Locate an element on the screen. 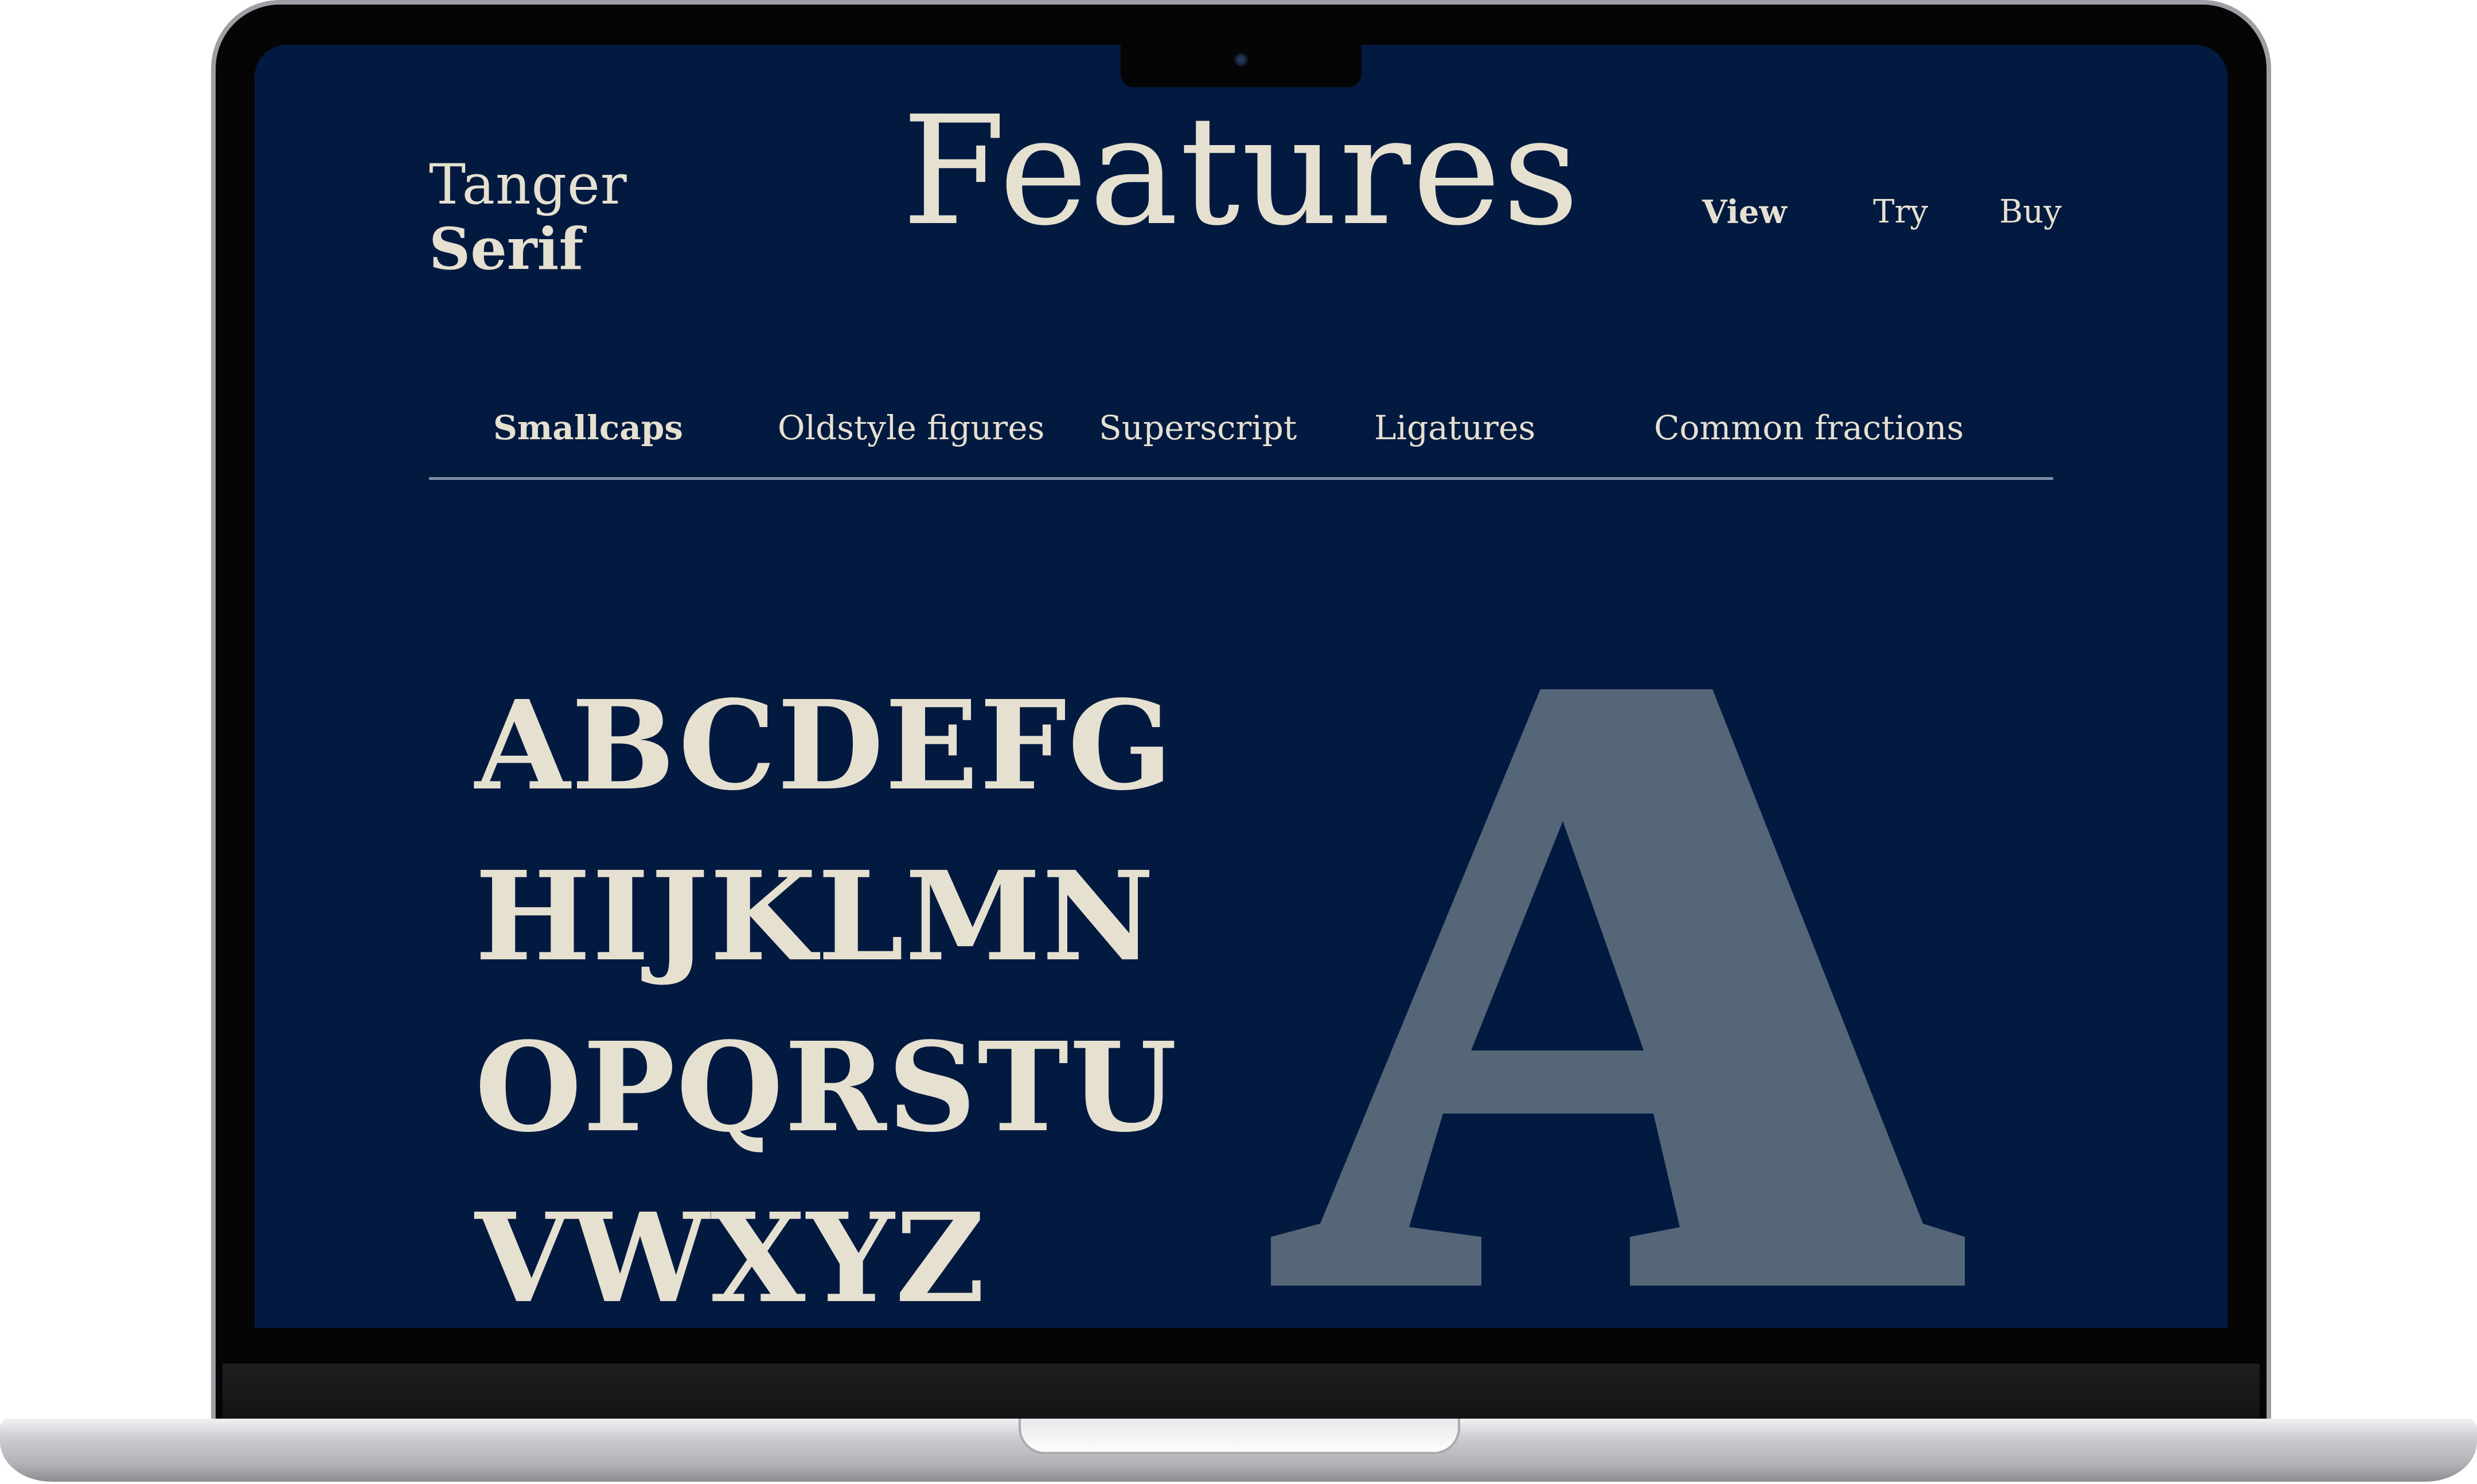  specimen-row: VWXYZ is located at coordinates (730, 1257).